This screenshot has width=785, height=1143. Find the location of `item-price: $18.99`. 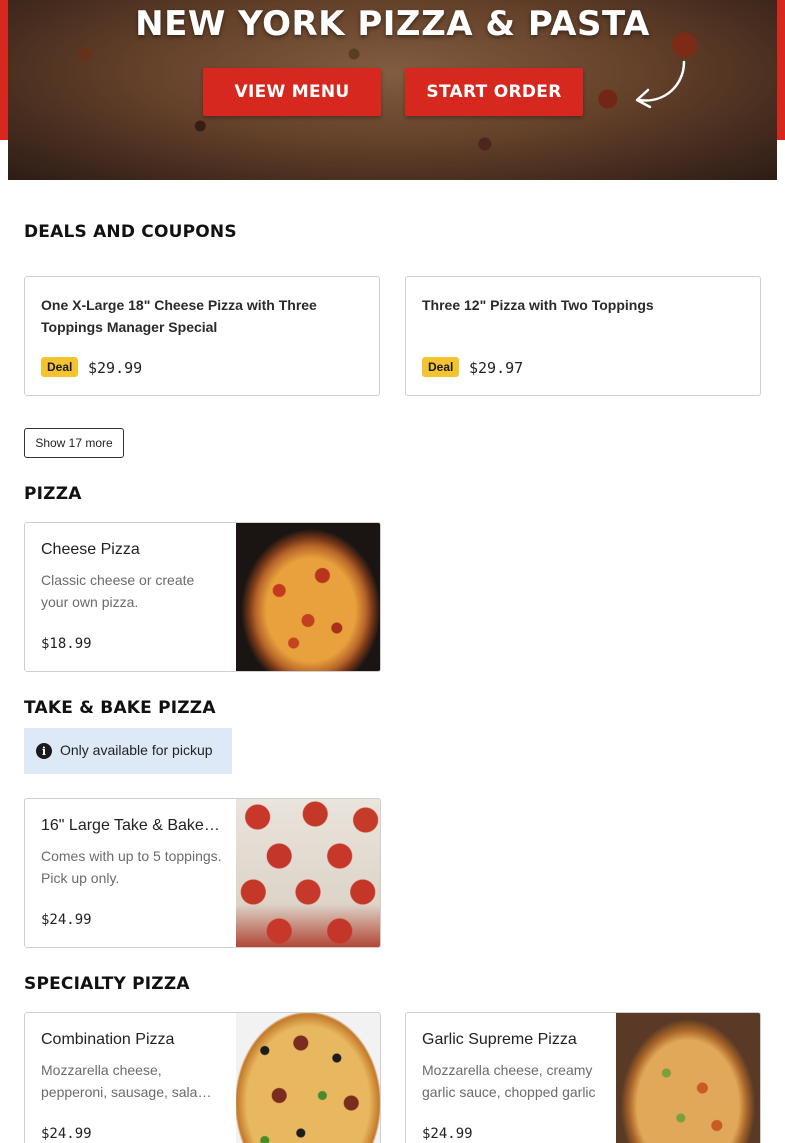

item-price: $18.99 is located at coordinates (66, 644).